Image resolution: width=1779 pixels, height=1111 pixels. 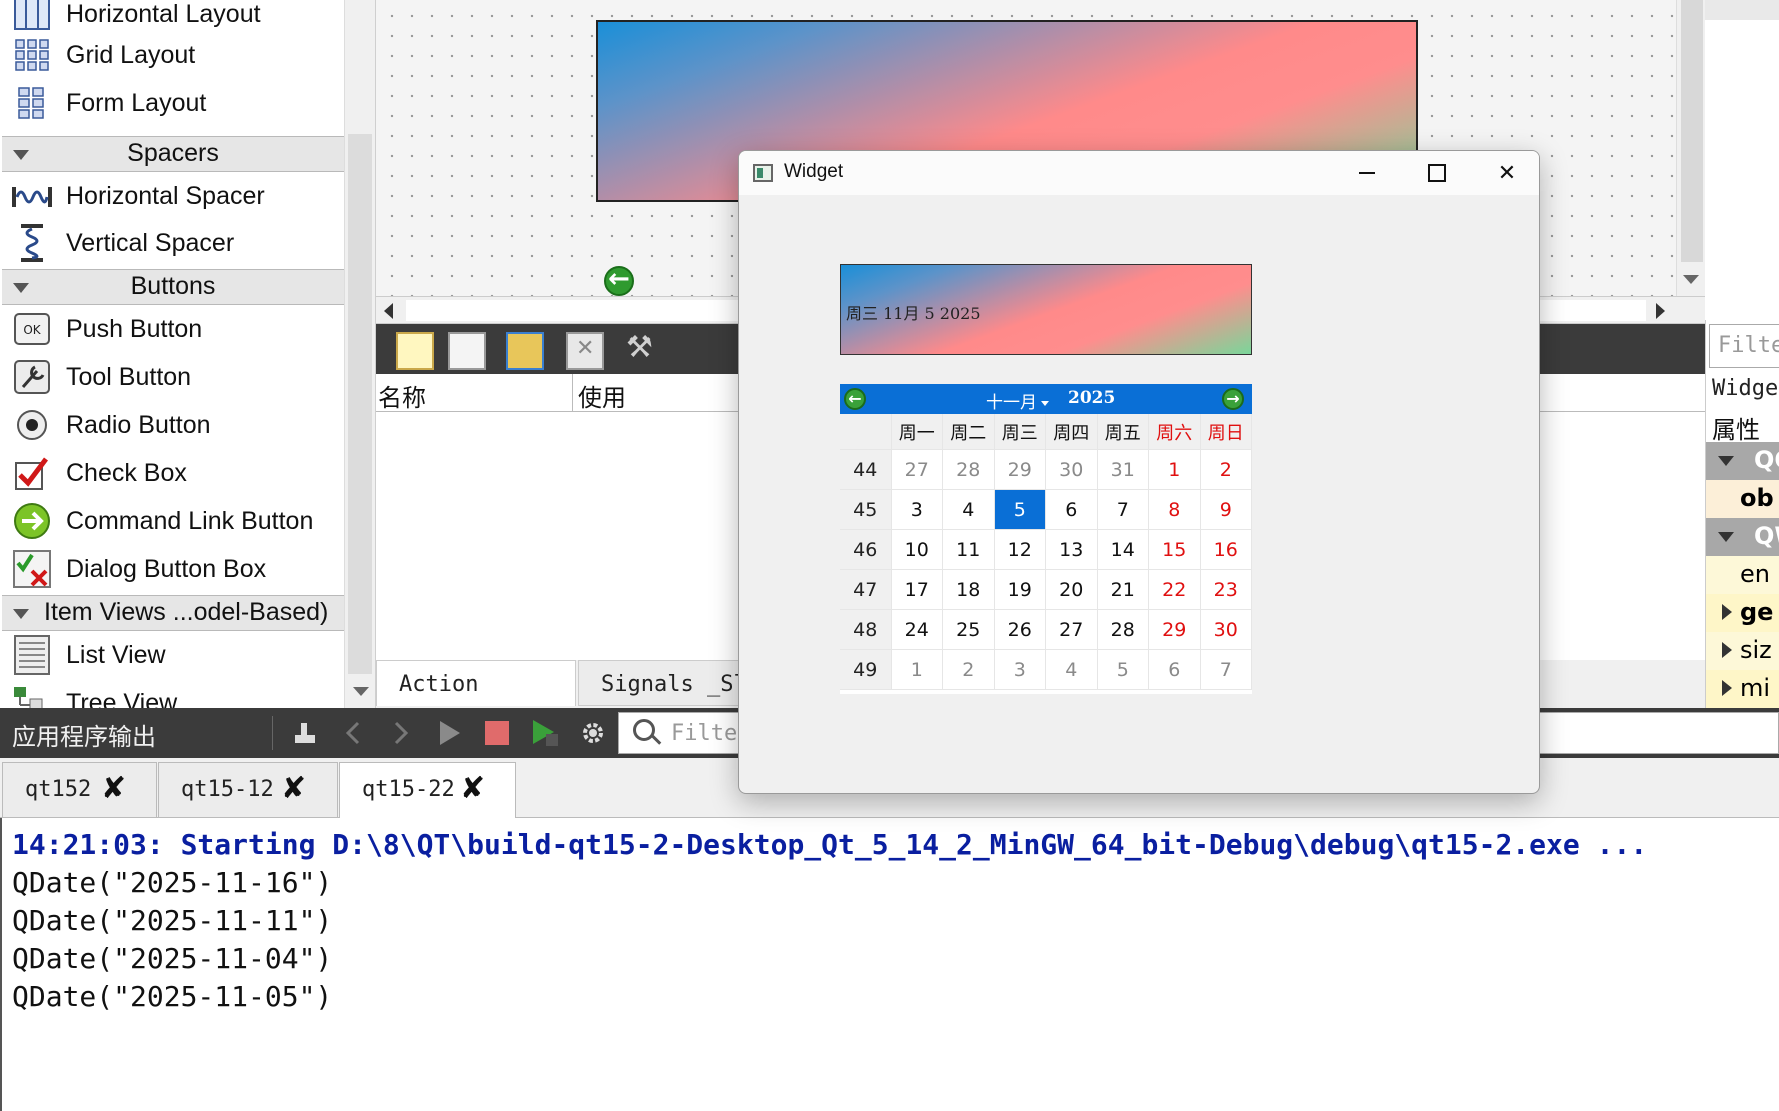 What do you see at coordinates (467, 351) in the screenshot?
I see `copy-action-icon` at bounding box center [467, 351].